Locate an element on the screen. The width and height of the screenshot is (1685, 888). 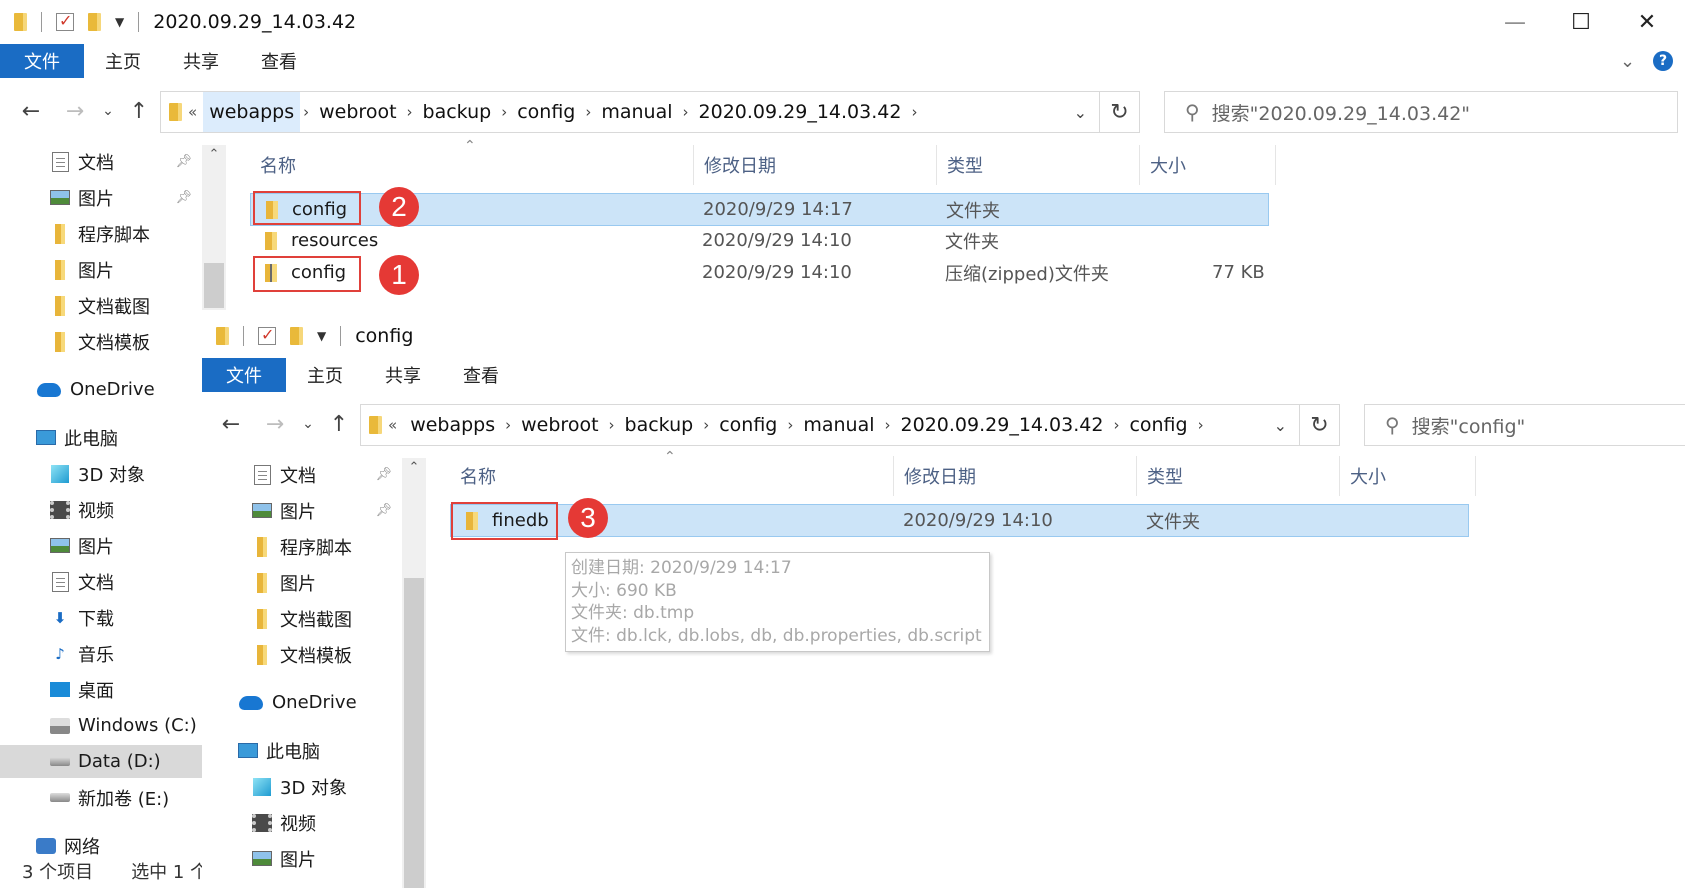
back-arrow-icon: ← is located at coordinates (231, 424).